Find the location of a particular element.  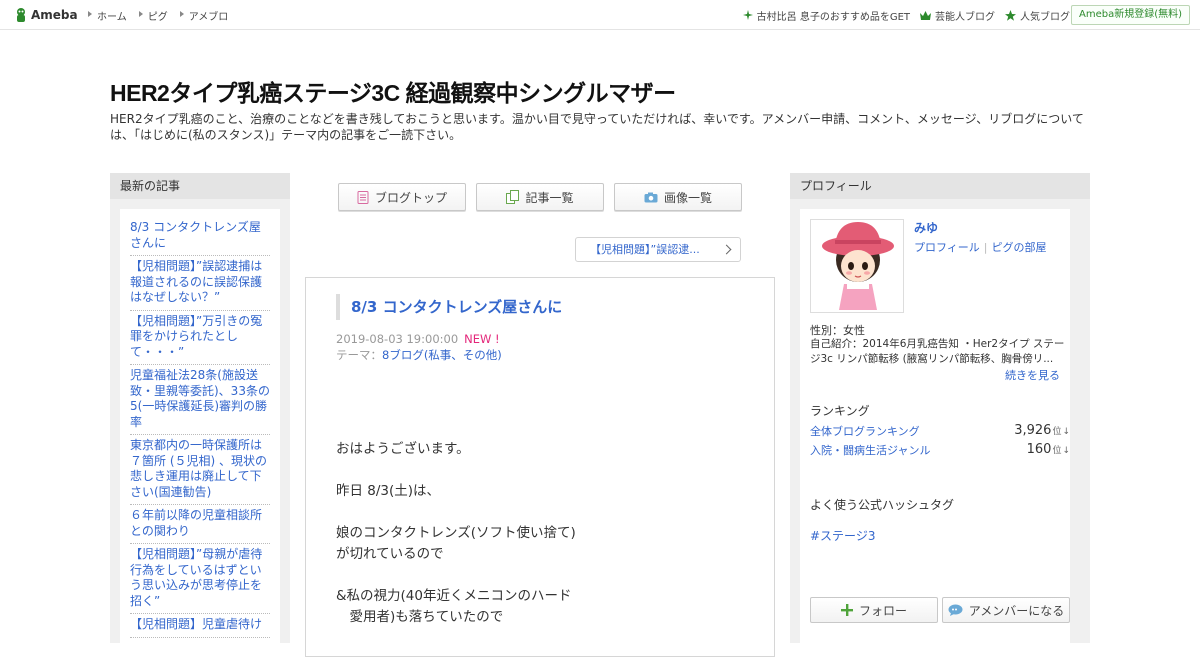

ameba-logo: Ameba is located at coordinates (46, 15).